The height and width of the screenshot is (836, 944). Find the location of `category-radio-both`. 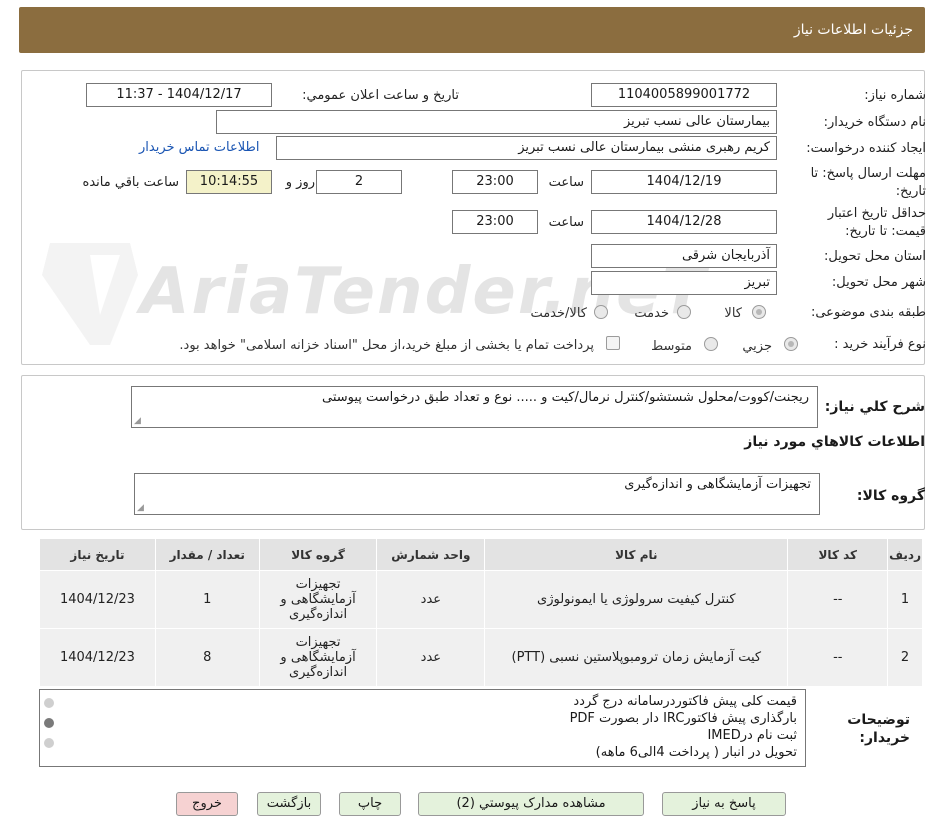

category-radio-both is located at coordinates (601, 312).